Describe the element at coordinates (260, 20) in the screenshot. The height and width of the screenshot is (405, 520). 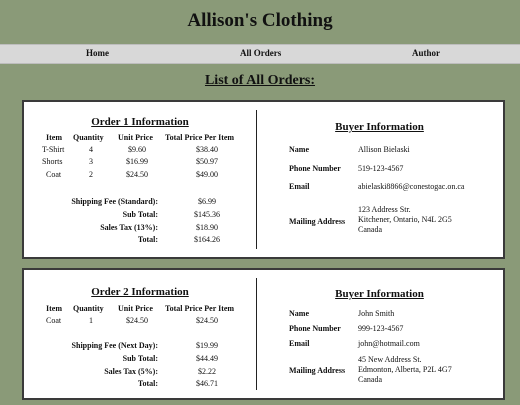
I see `site-title: Allison's Clothing` at that location.